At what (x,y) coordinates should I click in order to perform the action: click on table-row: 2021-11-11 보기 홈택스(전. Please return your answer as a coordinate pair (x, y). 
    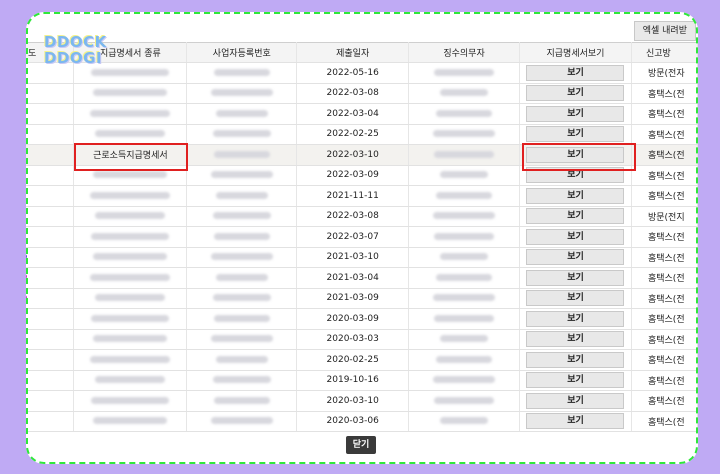
    Looking at the image, I should click on (362, 196).